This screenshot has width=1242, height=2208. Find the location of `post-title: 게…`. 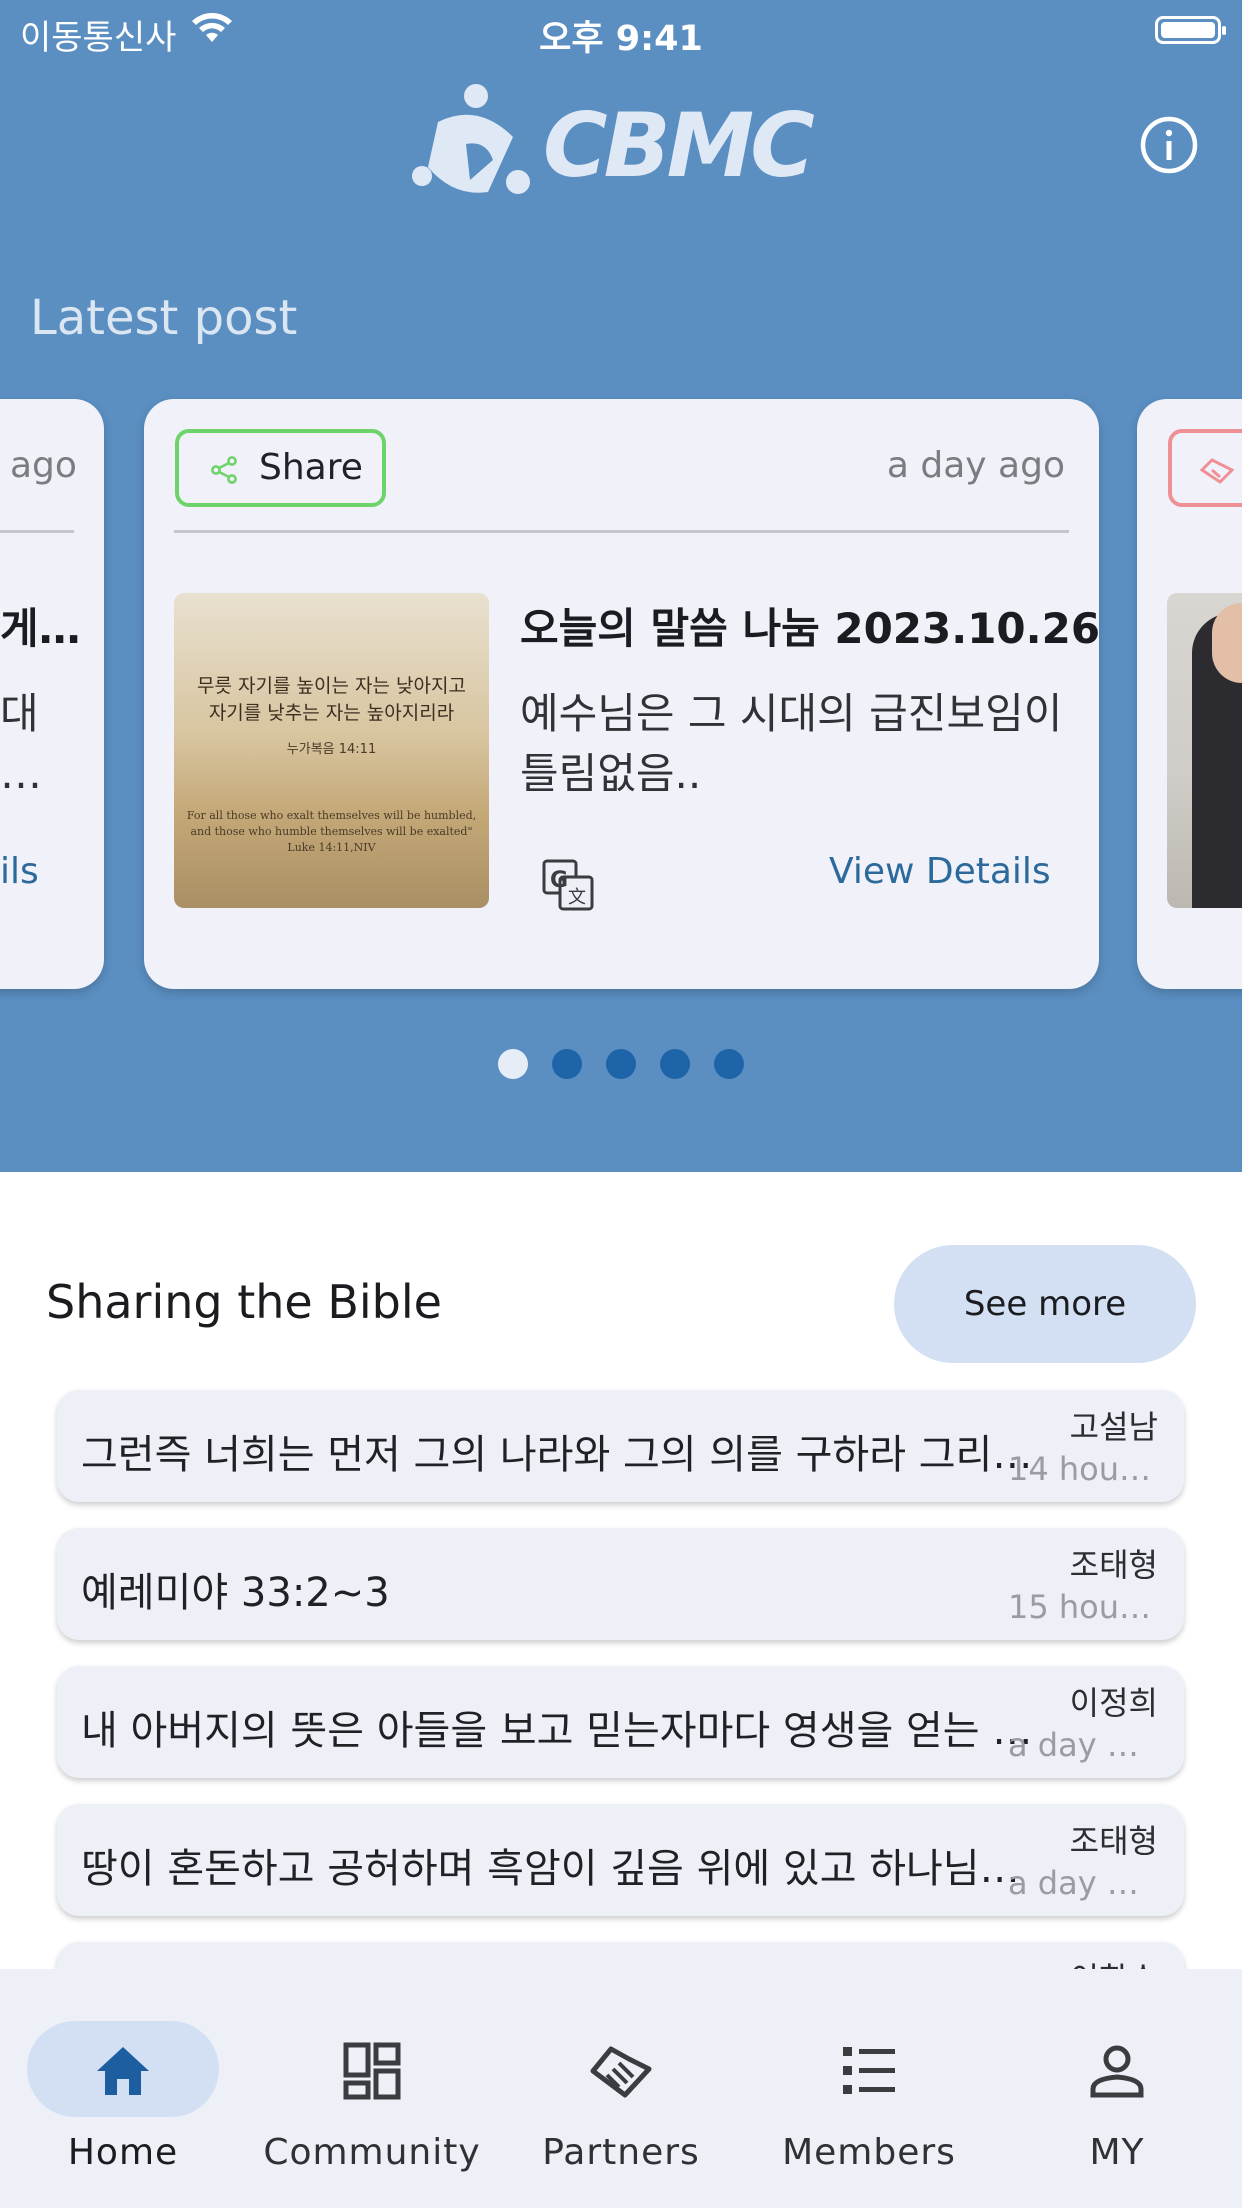

post-title: 게… is located at coordinates (40, 628).